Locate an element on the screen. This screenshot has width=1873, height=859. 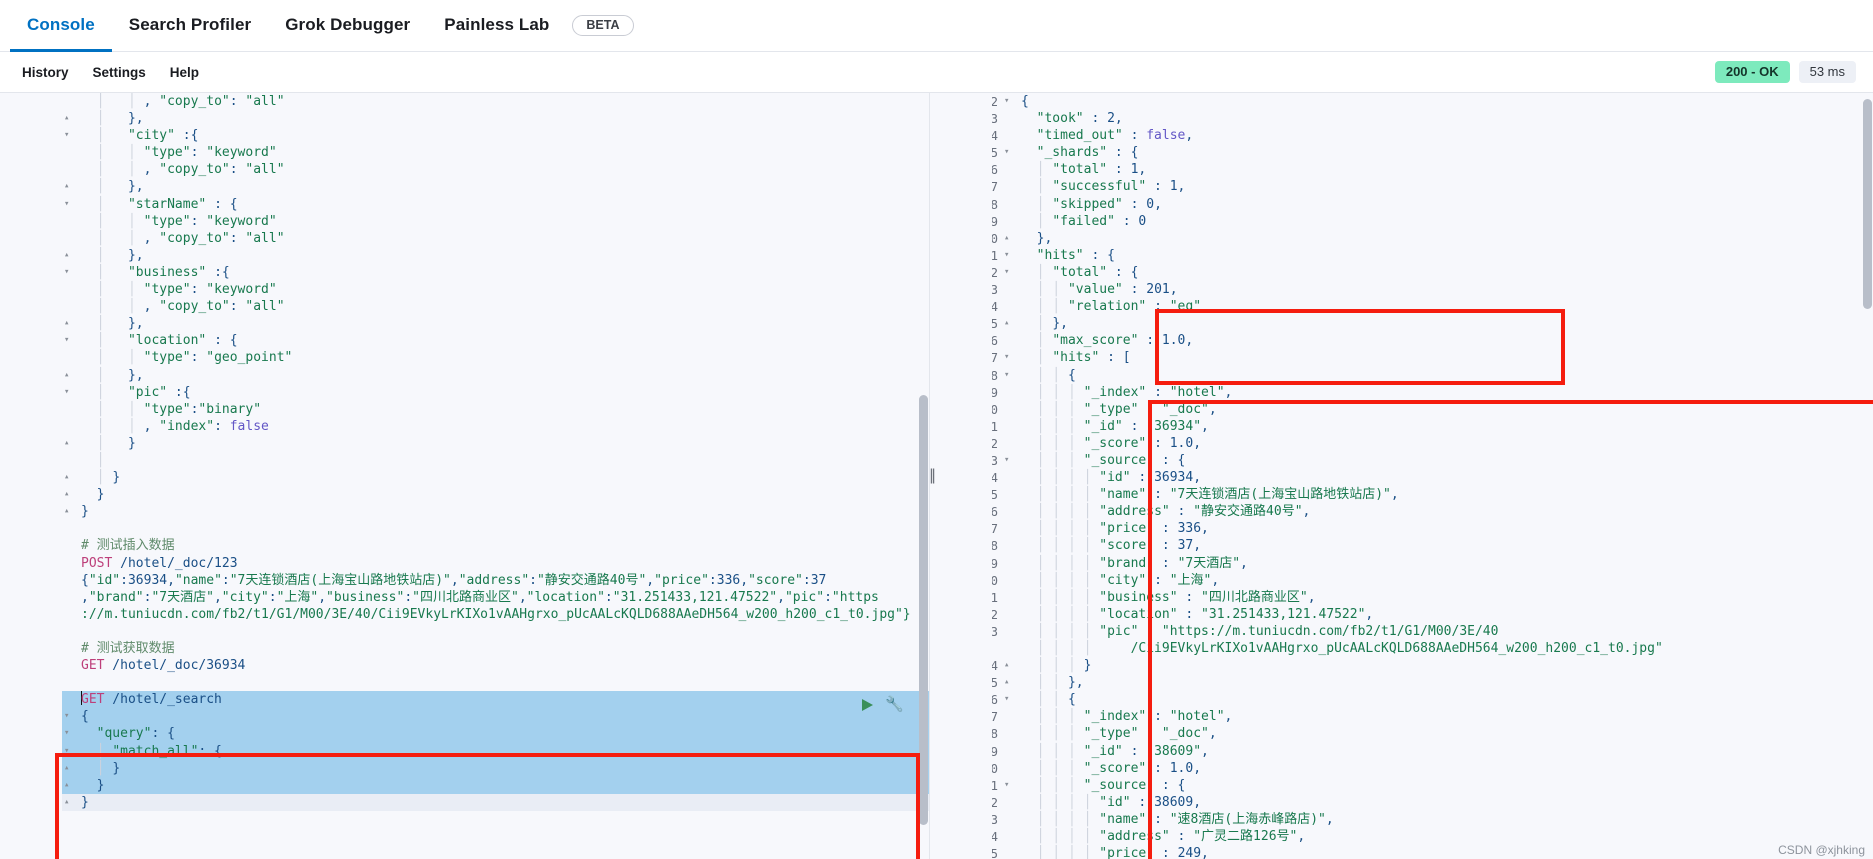
code-line: 154 │ │ "type":"binary" is located at coordinates (464, 409).